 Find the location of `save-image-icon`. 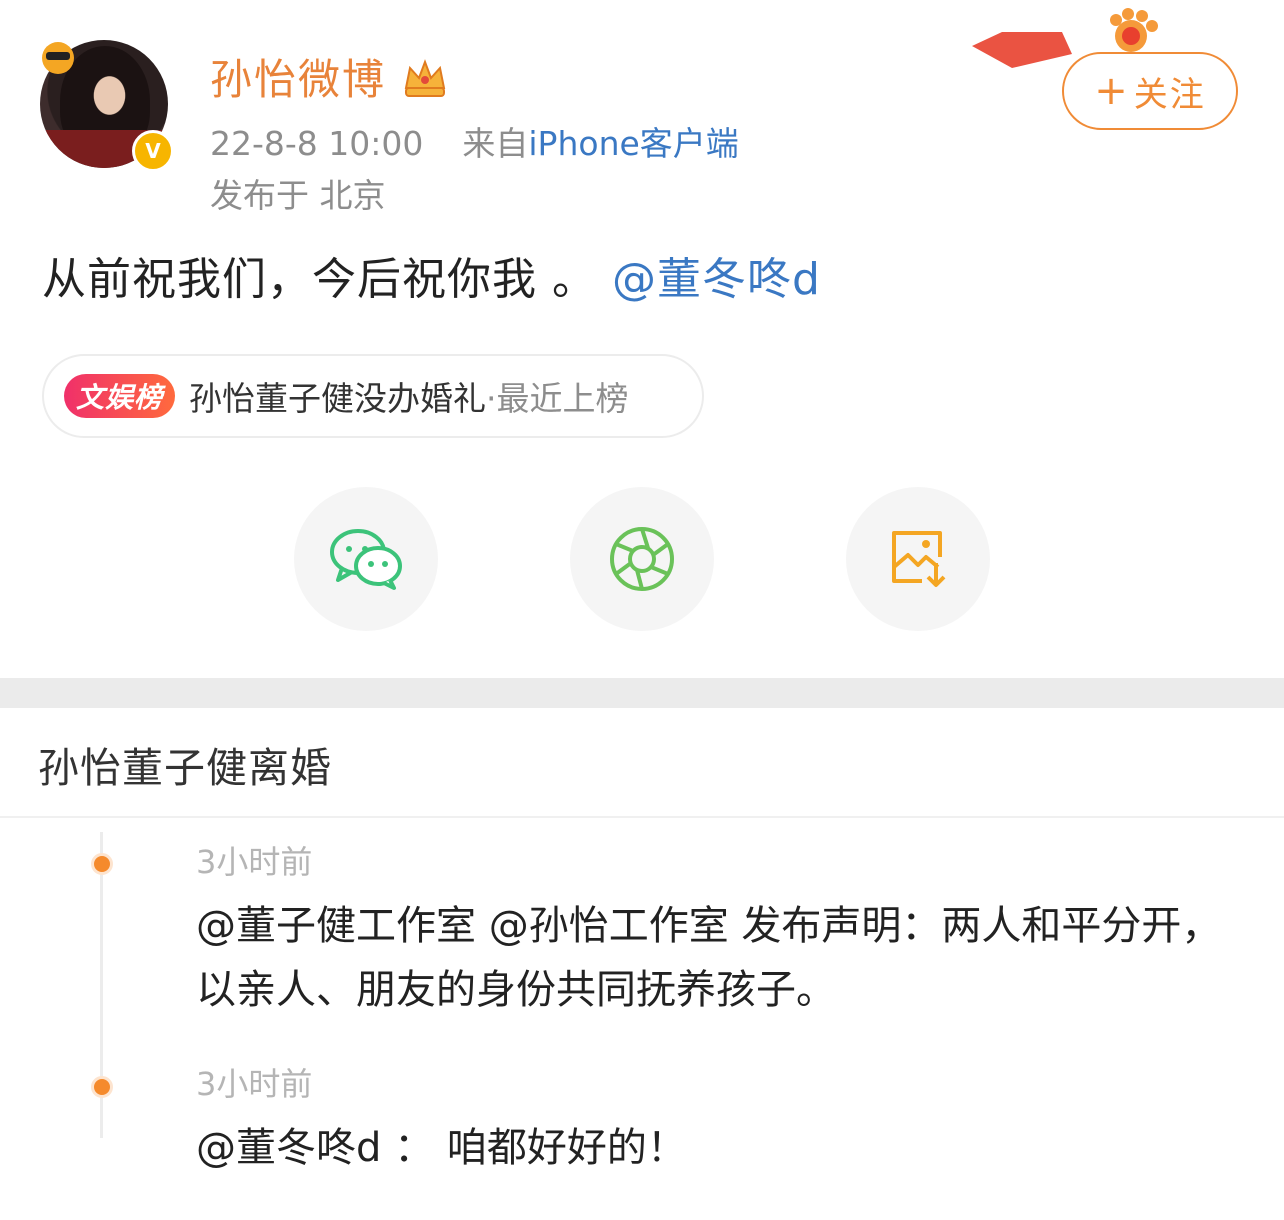

save-image-icon is located at coordinates (919, 559).